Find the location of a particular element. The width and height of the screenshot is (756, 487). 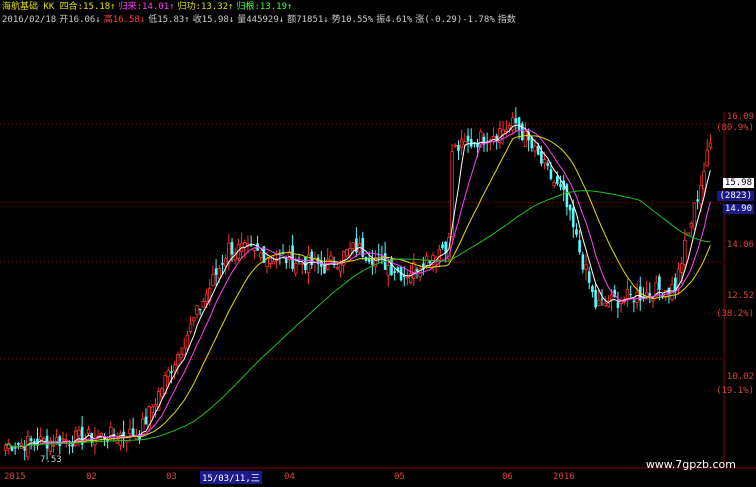

y-tick: 12.52 is located at coordinates (740, 296).